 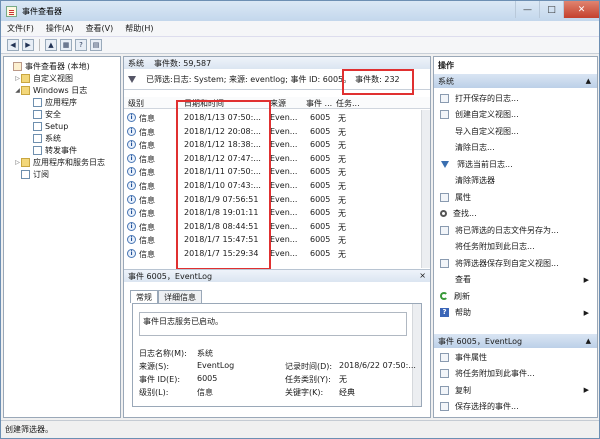 What do you see at coordinates (515, 81) in the screenshot?
I see `actions-section-system: 系统 ▲` at bounding box center [515, 81].